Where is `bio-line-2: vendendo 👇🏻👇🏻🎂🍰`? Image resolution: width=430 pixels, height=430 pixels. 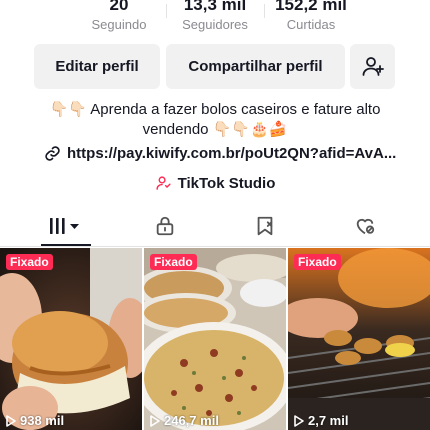
bio-line-2: vendendo 👇🏻👇🏻🎂🍰 is located at coordinates (215, 129).